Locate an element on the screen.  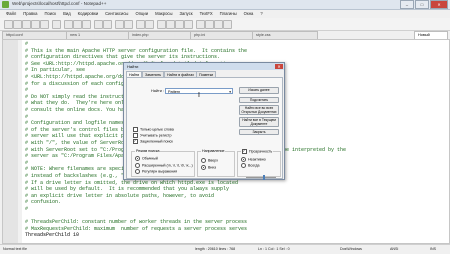
menu-item: Поиск is located at coordinates (50, 14).